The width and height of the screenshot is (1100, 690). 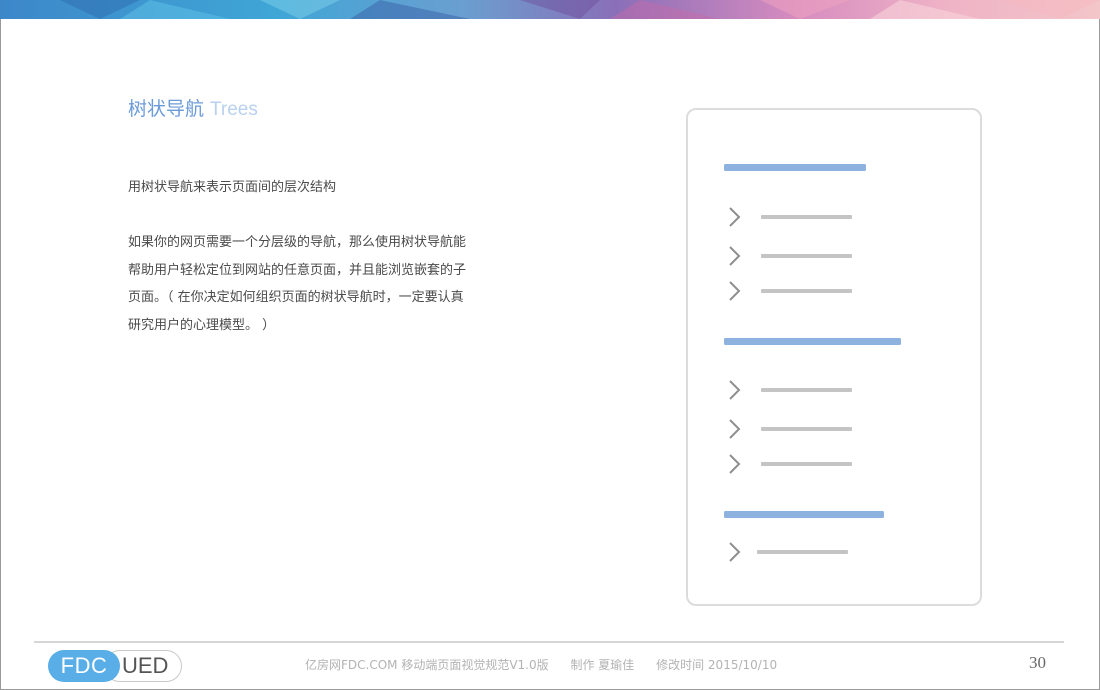 I want to click on title-chinese: 树状导航, so click(x=166, y=109).